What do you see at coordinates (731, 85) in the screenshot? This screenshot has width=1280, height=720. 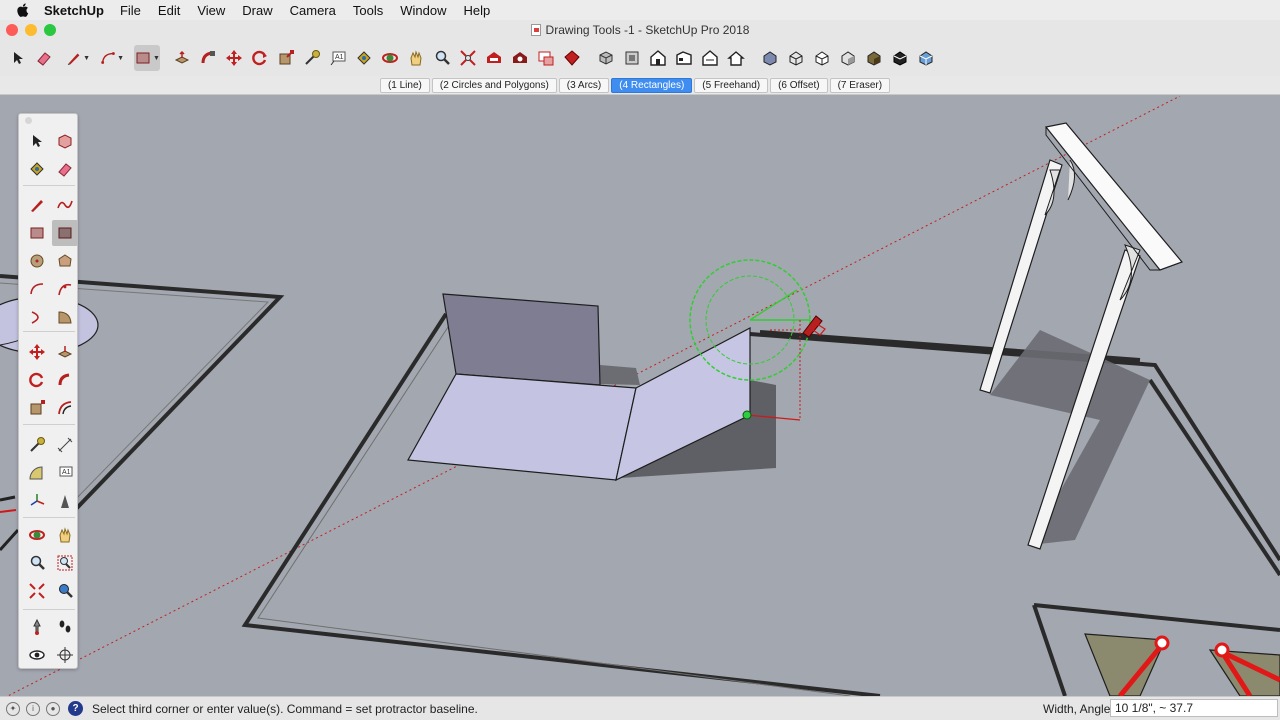 I see `scene-tab-freehand: (5 Freehand)` at bounding box center [731, 85].